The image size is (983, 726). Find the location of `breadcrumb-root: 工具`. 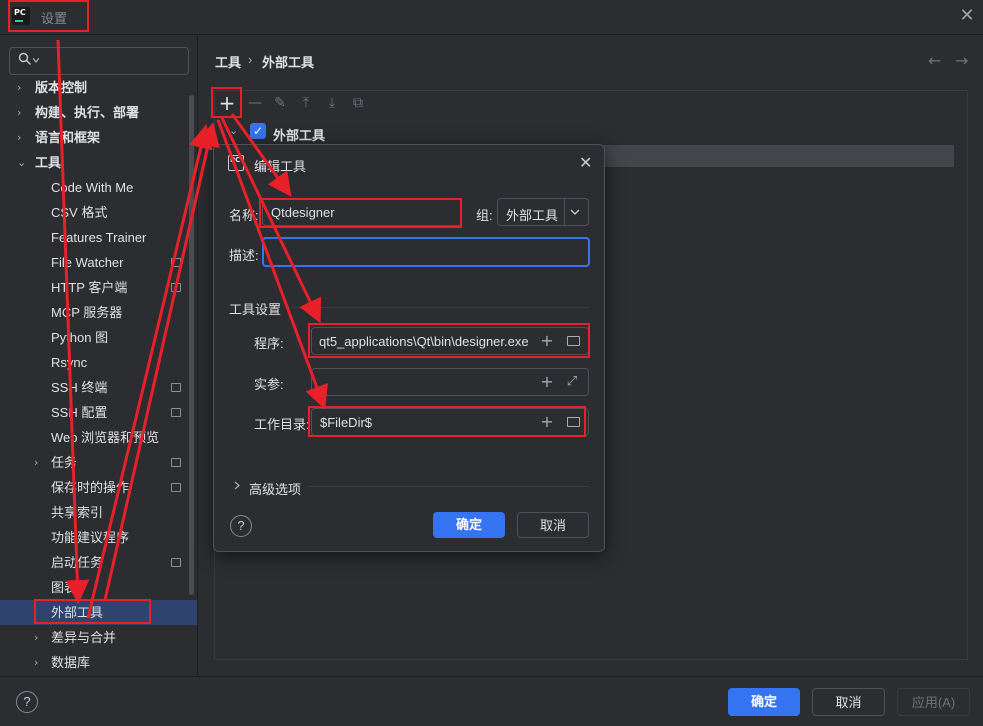

breadcrumb-root: 工具 is located at coordinates (228, 61).